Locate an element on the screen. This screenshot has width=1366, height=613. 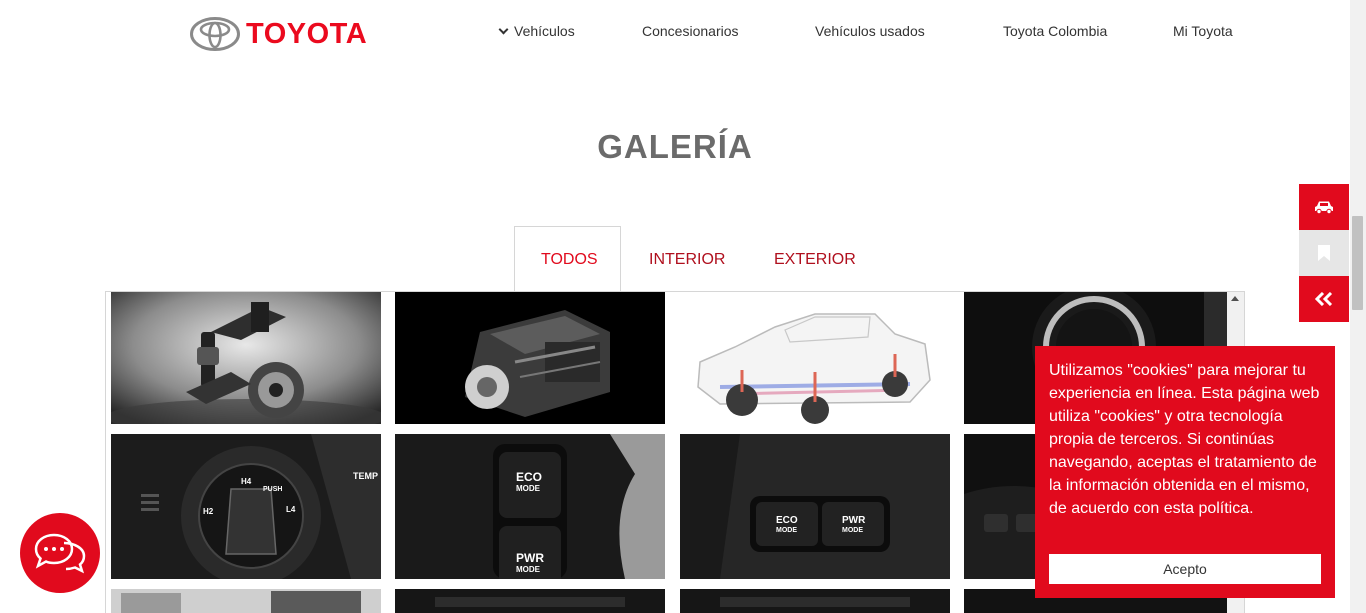
tab-exterior: EXTERIOR is located at coordinates (815, 260).